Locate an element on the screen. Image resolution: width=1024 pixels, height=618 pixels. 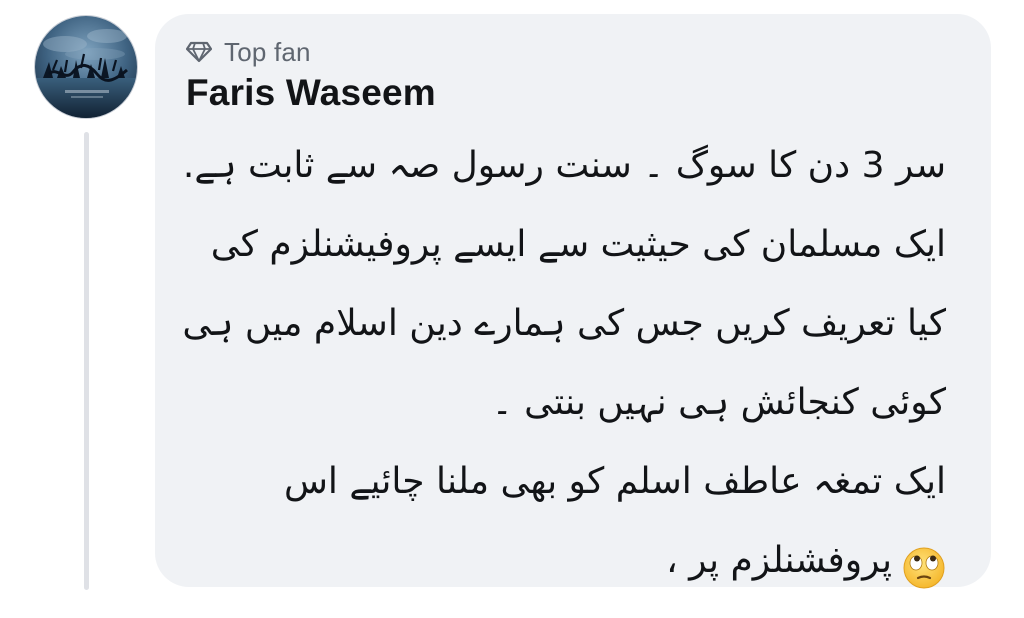
comment-line-last: پروفشنلزم پر ، is located at coordinates (566, 560).